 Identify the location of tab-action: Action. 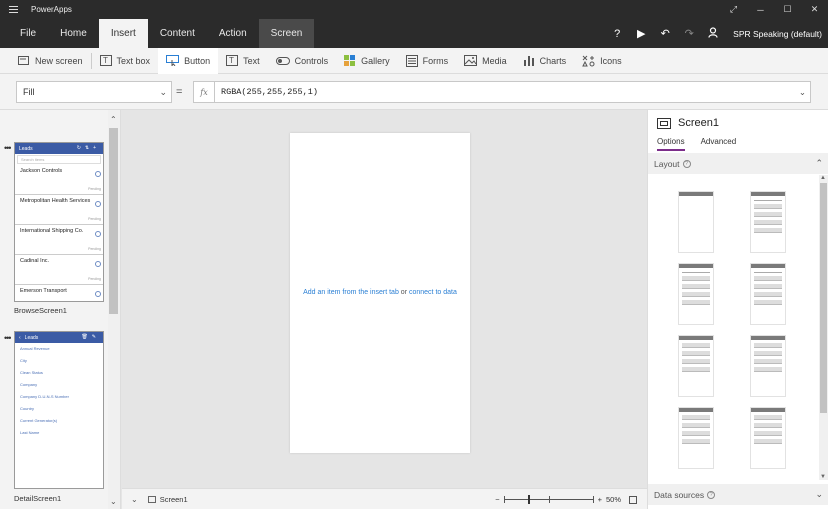
(233, 33).